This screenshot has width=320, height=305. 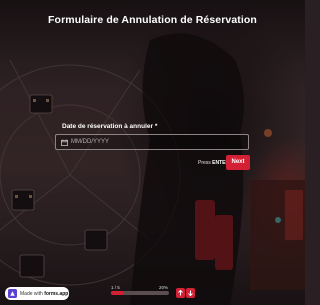 What do you see at coordinates (238, 162) in the screenshot?
I see `next-button: Next` at bounding box center [238, 162].